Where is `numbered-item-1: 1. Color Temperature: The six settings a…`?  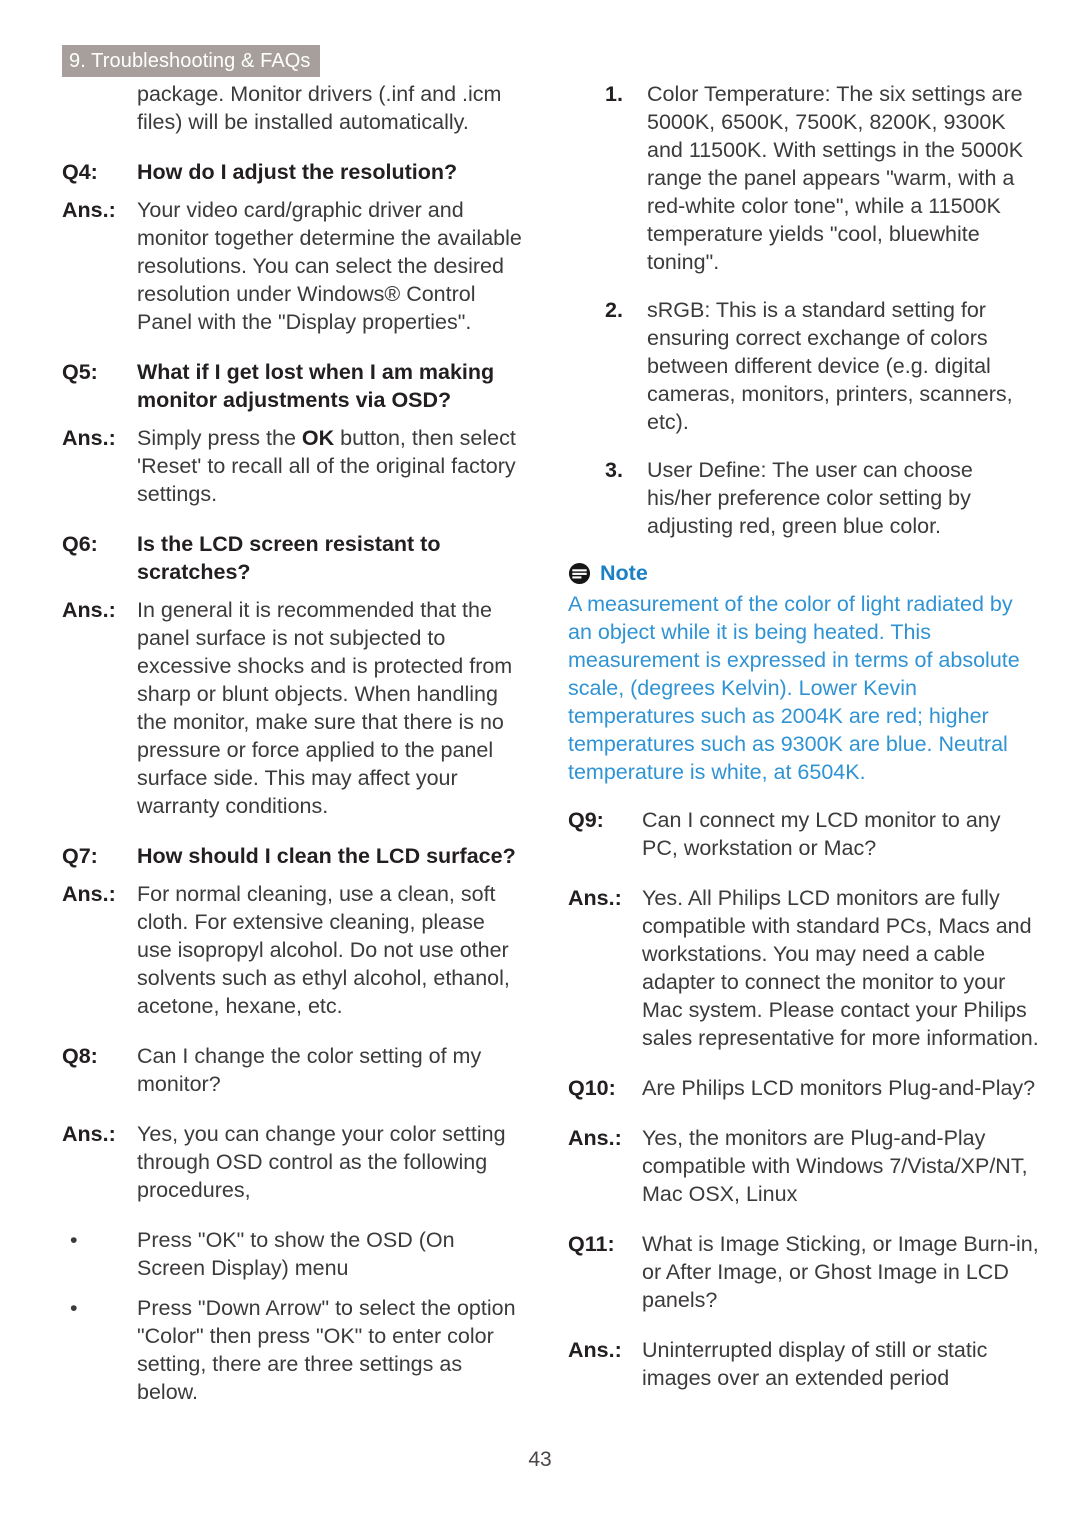
numbered-item-1: 1. Color Temperature: The six settings a… is located at coordinates (804, 178).